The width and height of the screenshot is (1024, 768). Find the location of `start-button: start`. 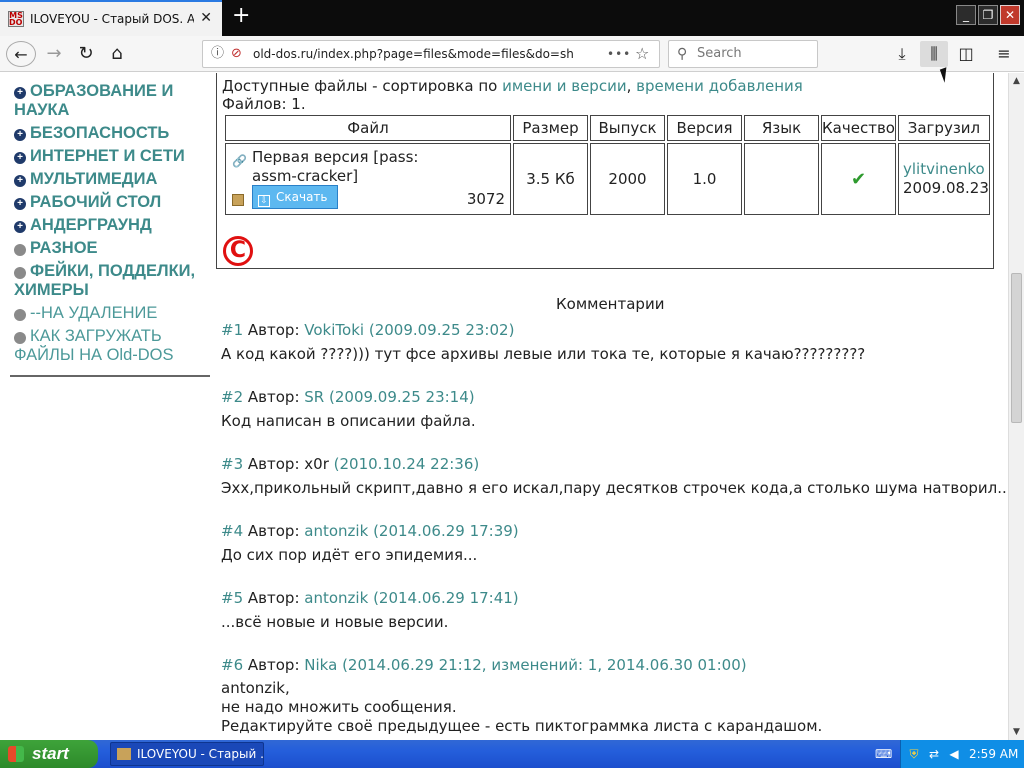

start-button: start is located at coordinates (49, 754).